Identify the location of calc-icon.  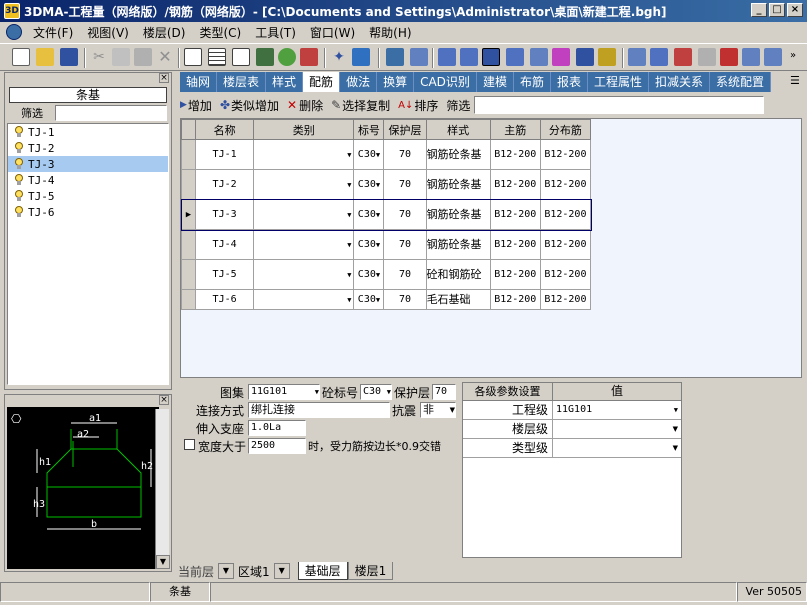
(309, 57).